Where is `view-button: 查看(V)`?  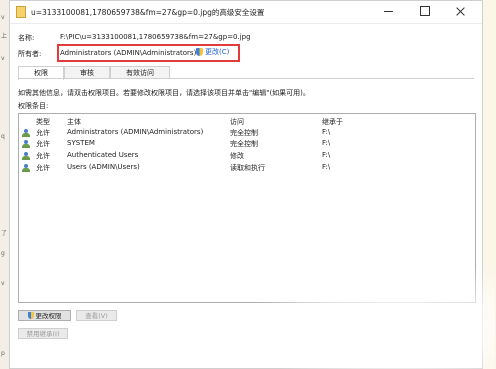
view-button: 查看(V) is located at coordinates (96, 315).